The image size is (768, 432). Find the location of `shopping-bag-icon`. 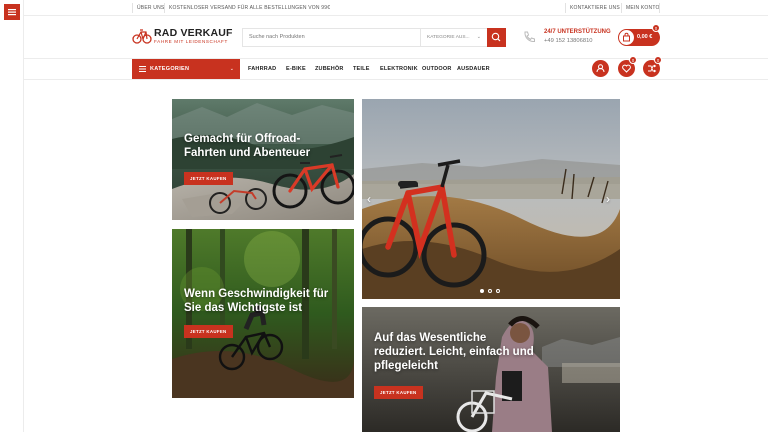

shopping-bag-icon is located at coordinates (626, 37).